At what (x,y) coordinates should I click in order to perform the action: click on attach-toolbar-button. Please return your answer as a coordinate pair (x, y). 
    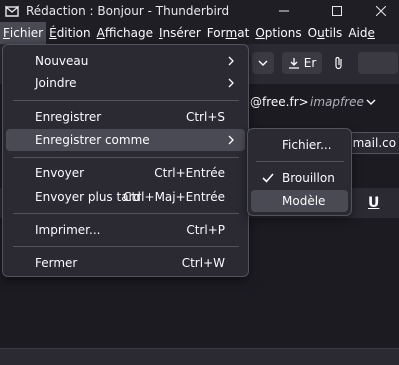
    Looking at the image, I should click on (339, 63).